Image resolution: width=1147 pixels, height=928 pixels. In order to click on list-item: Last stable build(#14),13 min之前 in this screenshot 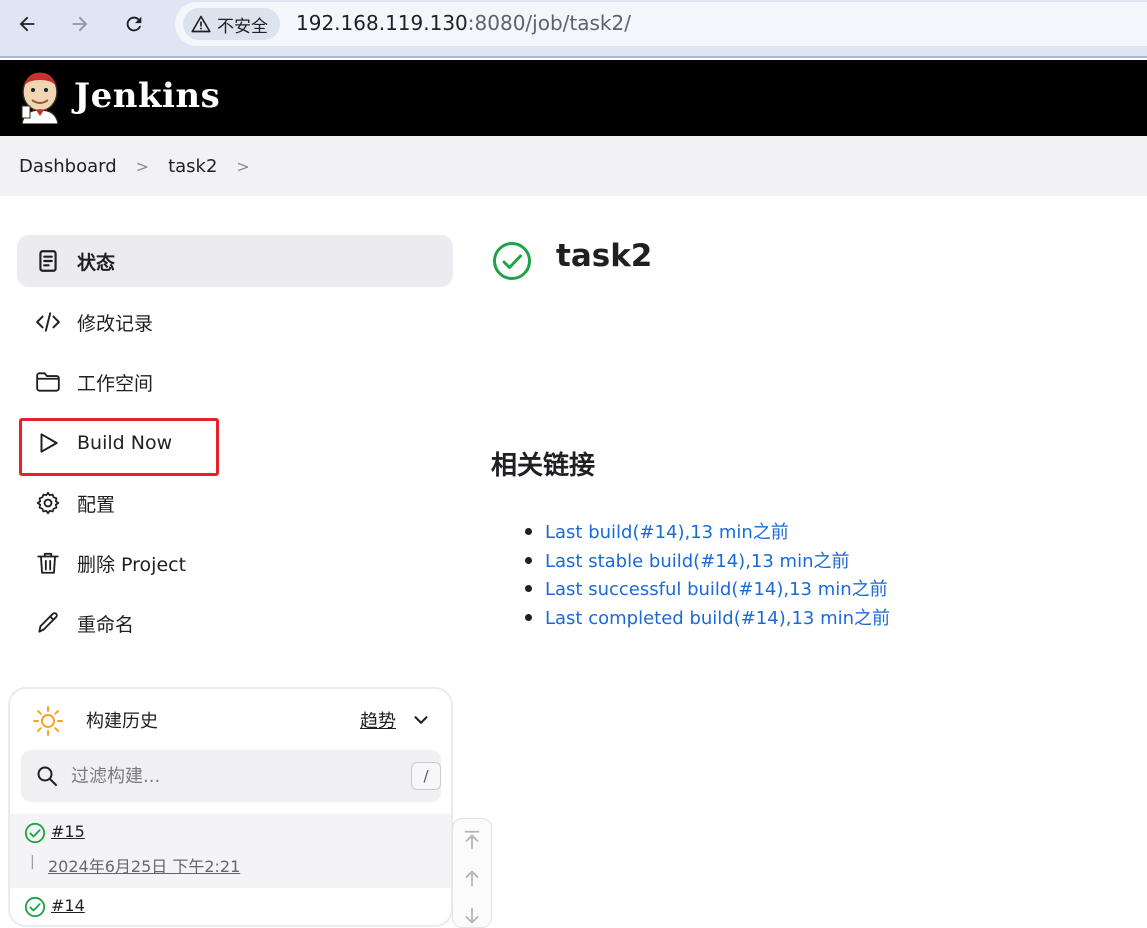, I will do `click(707, 561)`.